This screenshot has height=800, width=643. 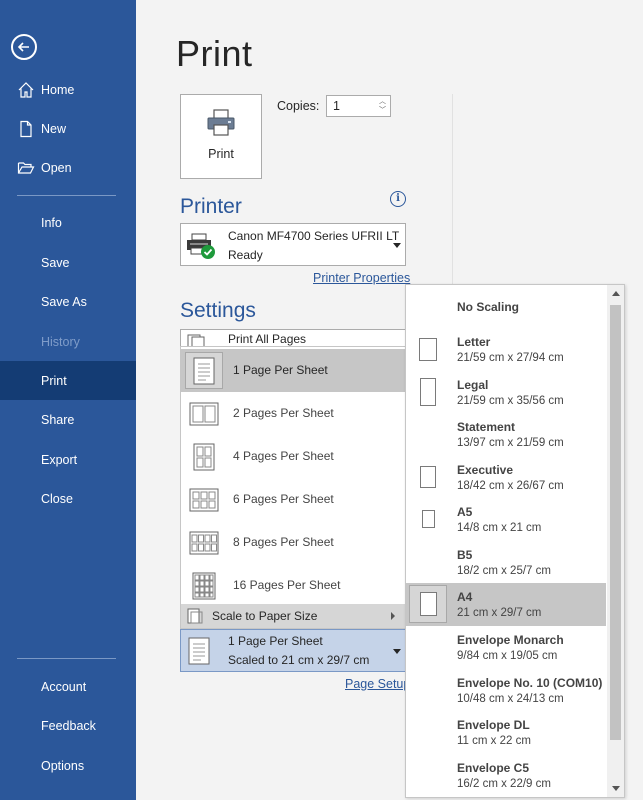 I want to click on sidebar-item-label: Close, so click(x=57, y=498).